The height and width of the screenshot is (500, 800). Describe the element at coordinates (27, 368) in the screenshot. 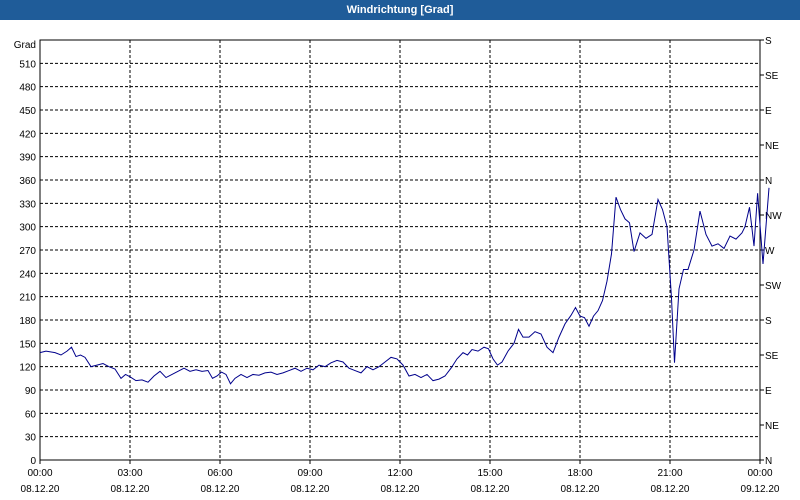

I see `y-tick-label: 120` at that location.